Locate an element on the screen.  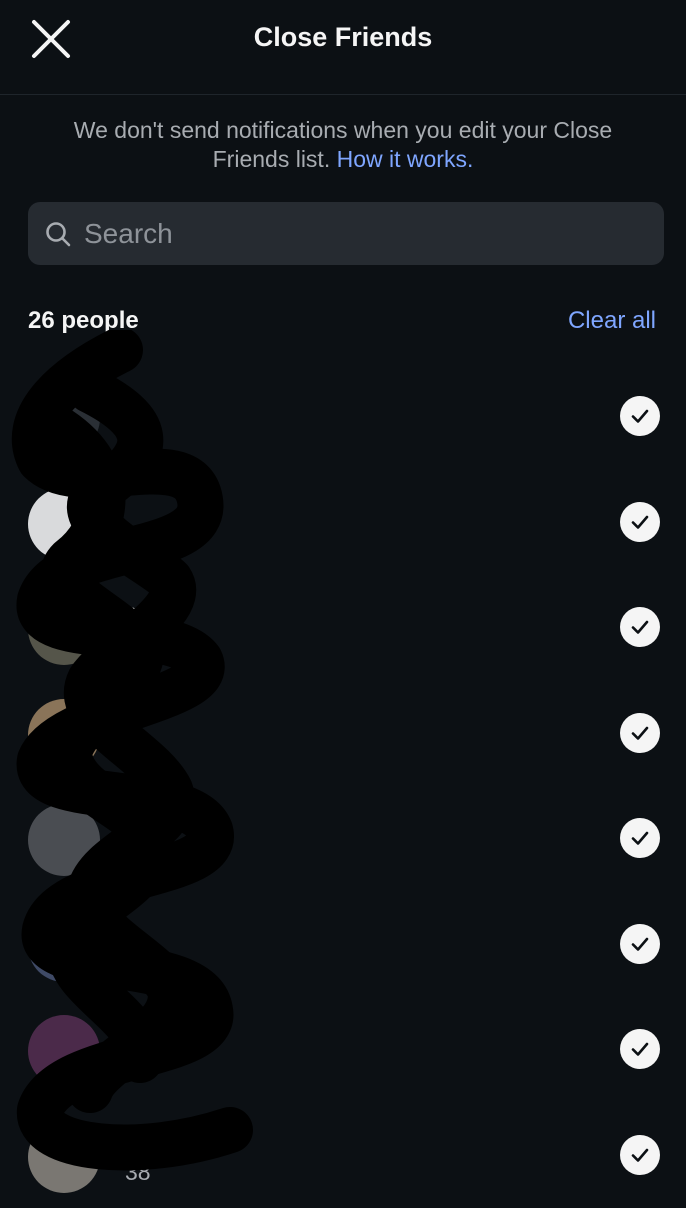
friend-username: 0.4 is located at coordinates (141, 751).